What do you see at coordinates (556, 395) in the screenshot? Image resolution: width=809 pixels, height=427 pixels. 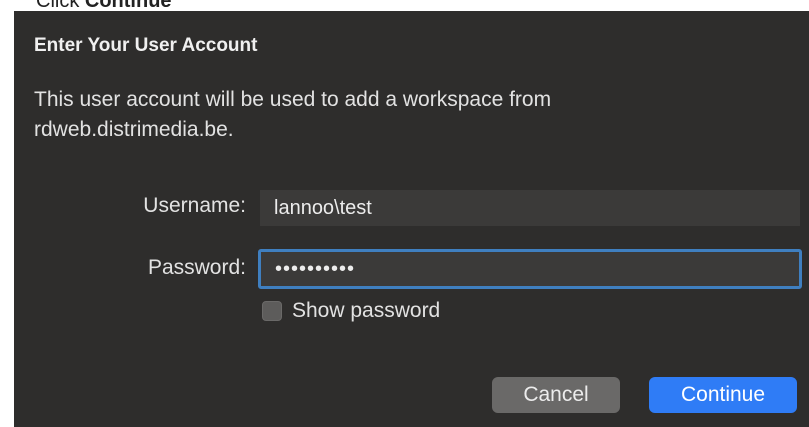 I see `cancel-button: Cancel` at bounding box center [556, 395].